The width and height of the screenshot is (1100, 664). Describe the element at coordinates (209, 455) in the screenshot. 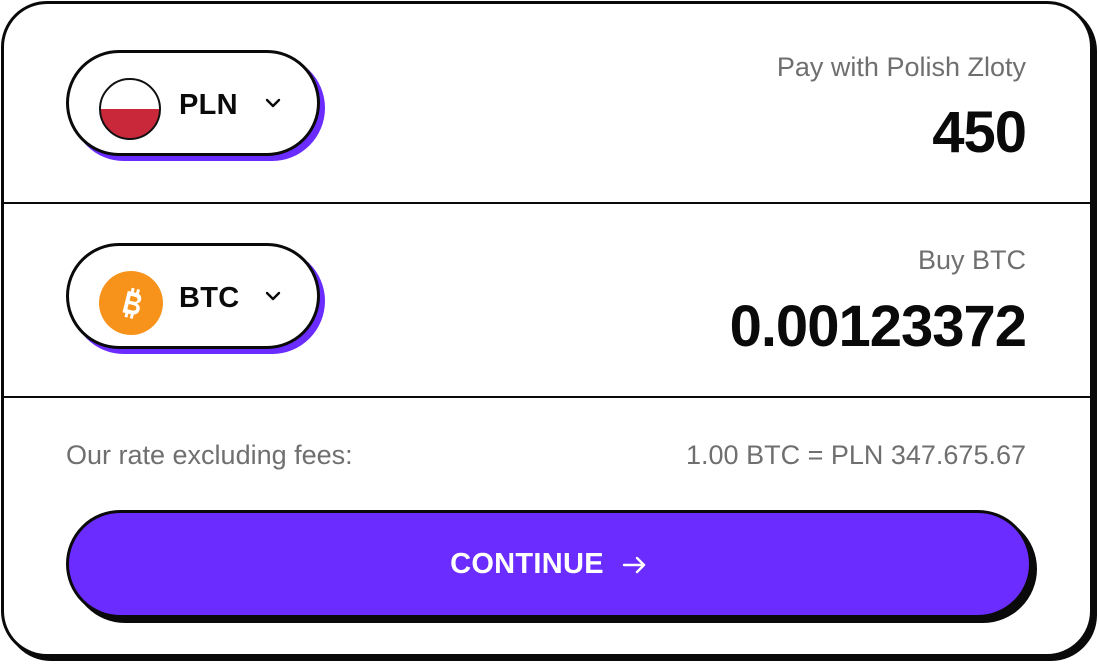

I see `rate-label: Our rate excluding fees:` at that location.